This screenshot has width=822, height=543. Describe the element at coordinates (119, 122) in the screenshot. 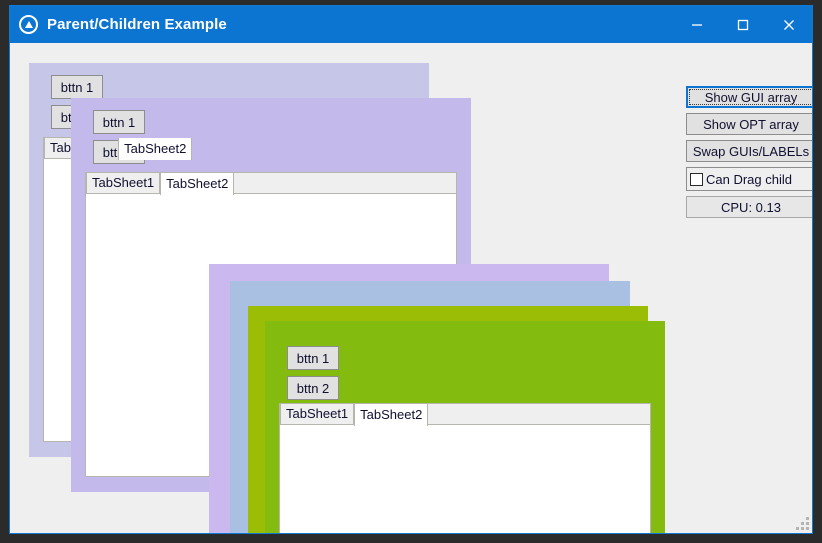

I see `pane-b-button-1: bttn 1` at that location.